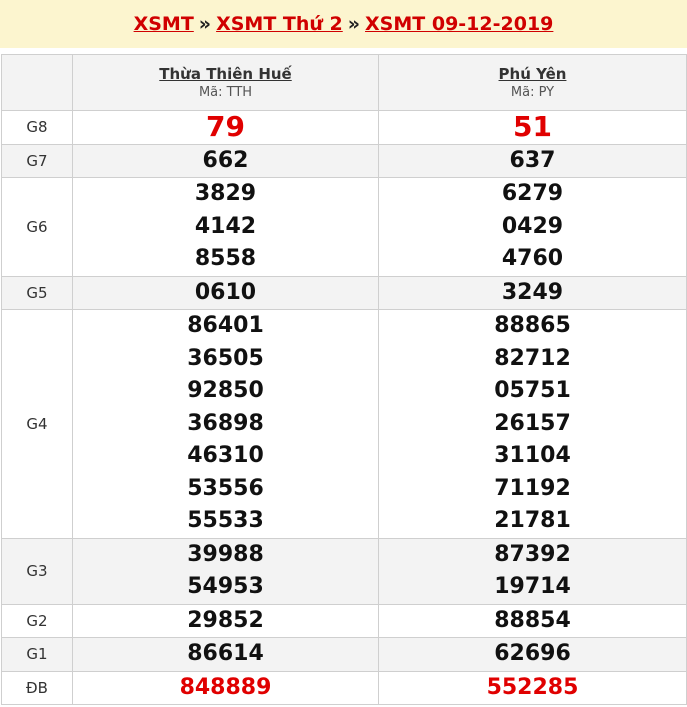 The height and width of the screenshot is (707, 687). Describe the element at coordinates (37, 654) in the screenshot. I see `prize-label: G1` at that location.